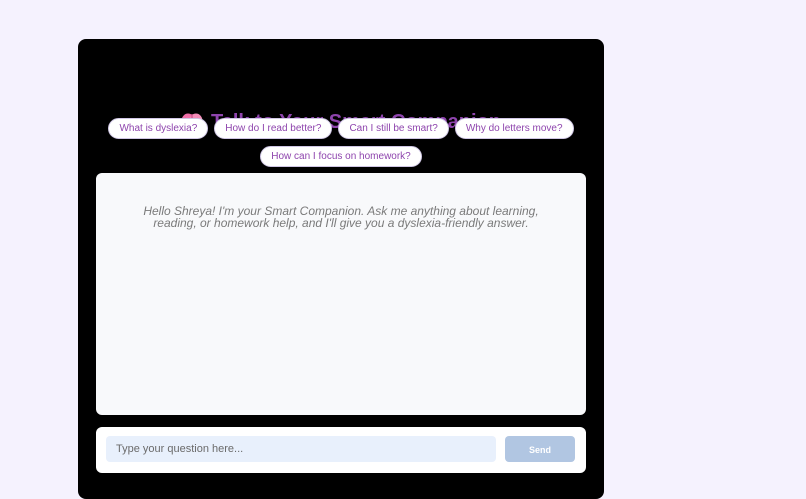 Image resolution: width=806 pixels, height=499 pixels. I want to click on suggestion-chip-what-is-dyslexia: What is dyslexia?, so click(158, 128).